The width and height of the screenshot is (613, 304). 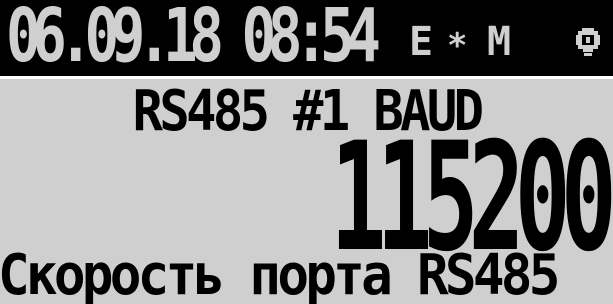 What do you see at coordinates (588, 42) in the screenshot?
I see `lamp-icon` at bounding box center [588, 42].